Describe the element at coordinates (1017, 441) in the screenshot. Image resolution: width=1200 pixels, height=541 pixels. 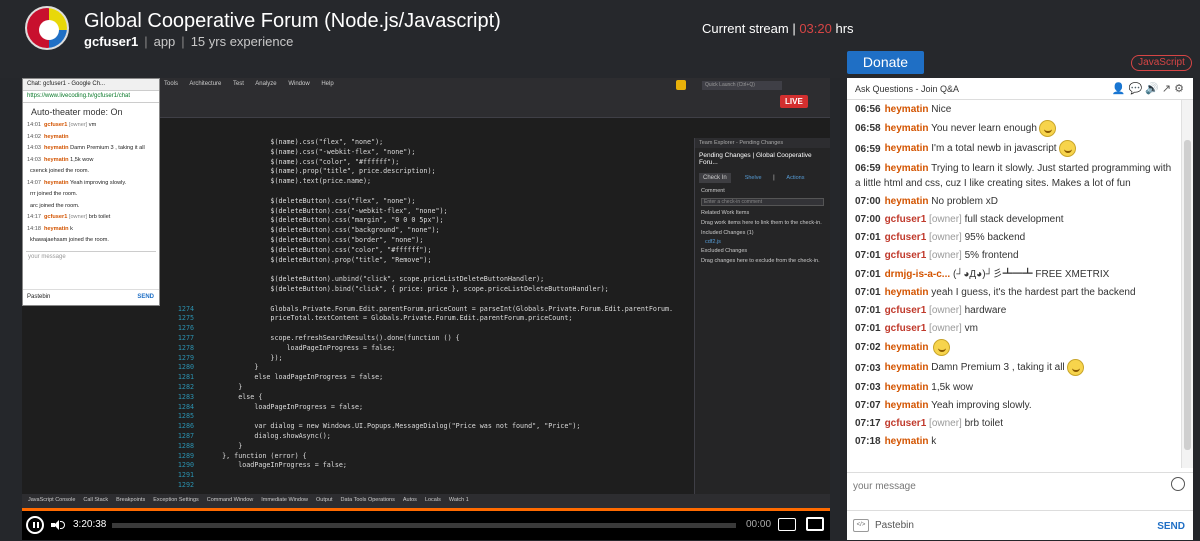
I see `chat-message: 07:18 heymatin k` at that location.